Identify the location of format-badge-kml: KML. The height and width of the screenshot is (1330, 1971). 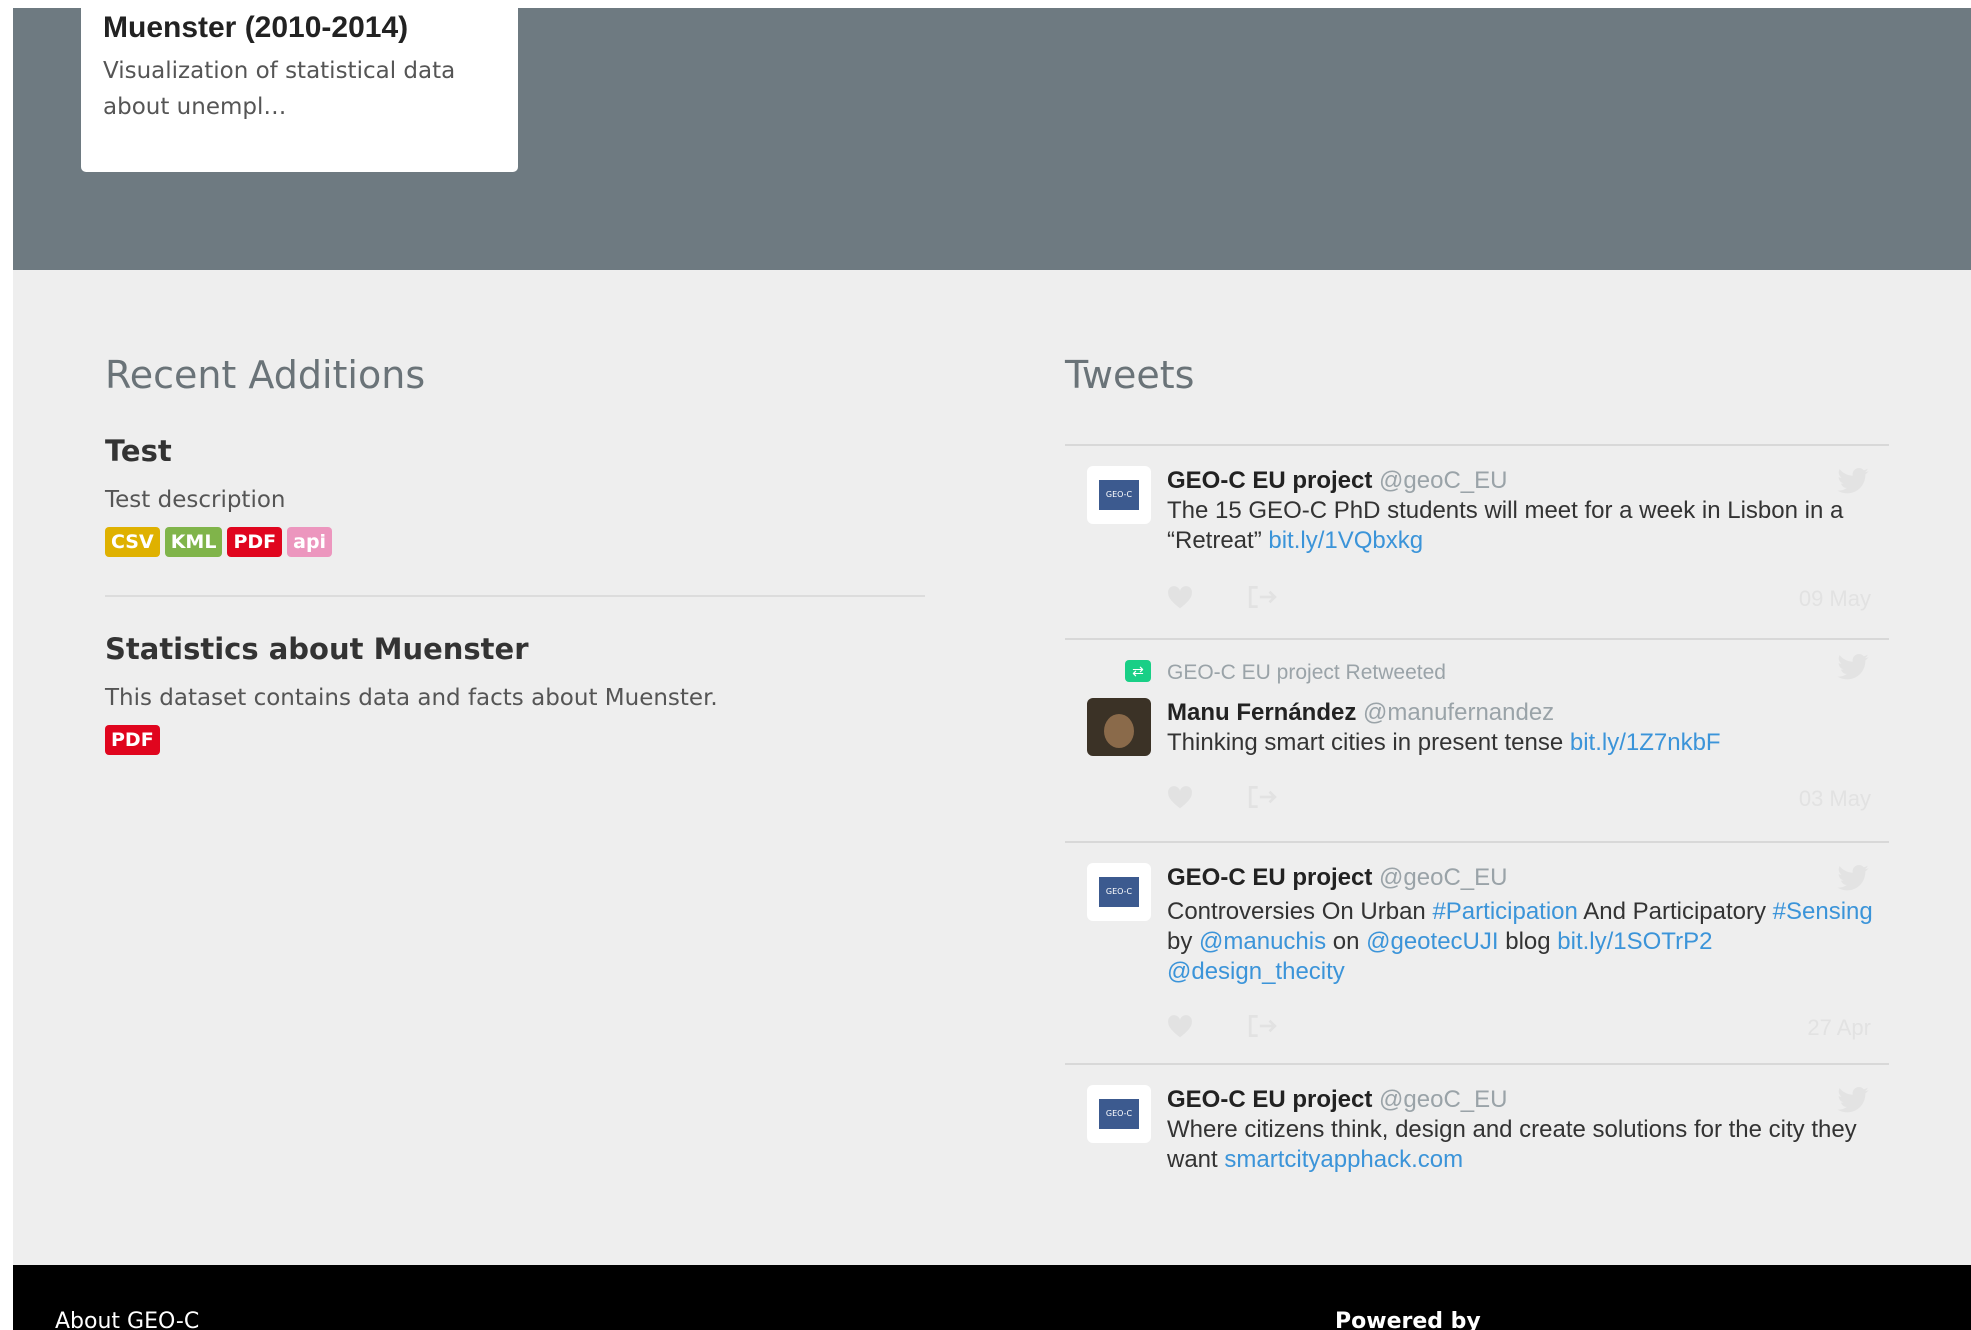
(193, 542).